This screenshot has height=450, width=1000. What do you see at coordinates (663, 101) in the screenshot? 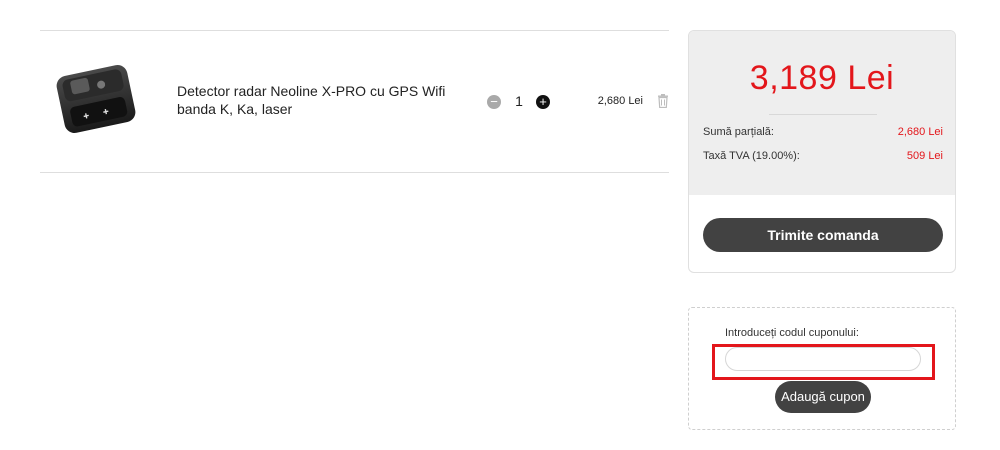
I see `trash-icon` at bounding box center [663, 101].